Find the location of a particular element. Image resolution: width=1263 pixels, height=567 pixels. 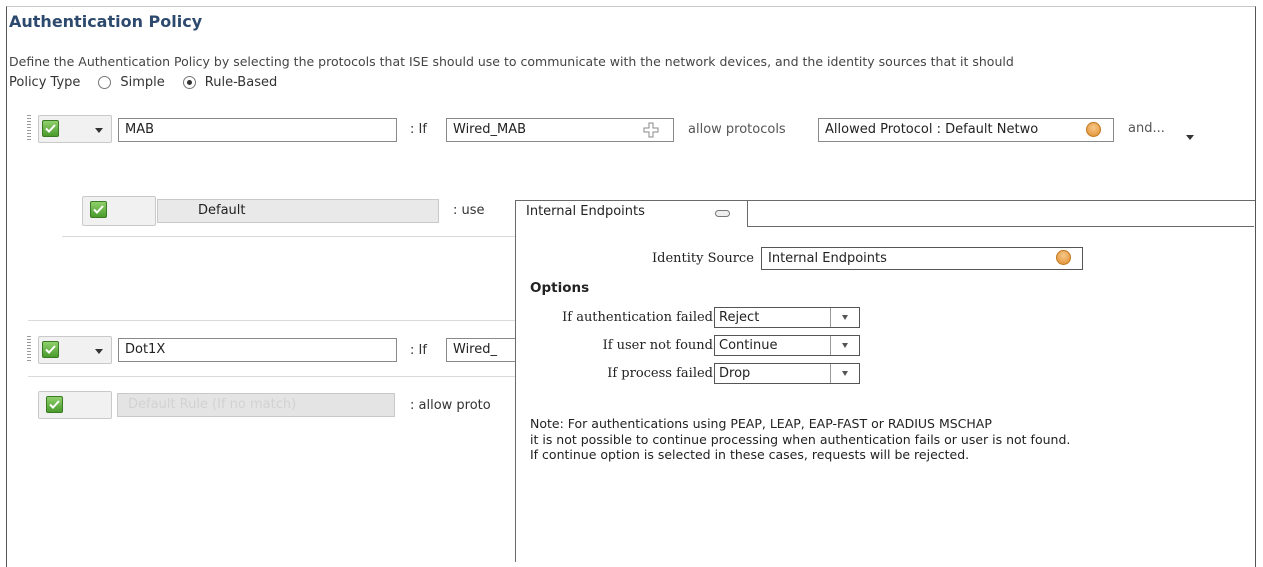

auth-failed-select: Reject is located at coordinates (787, 317).